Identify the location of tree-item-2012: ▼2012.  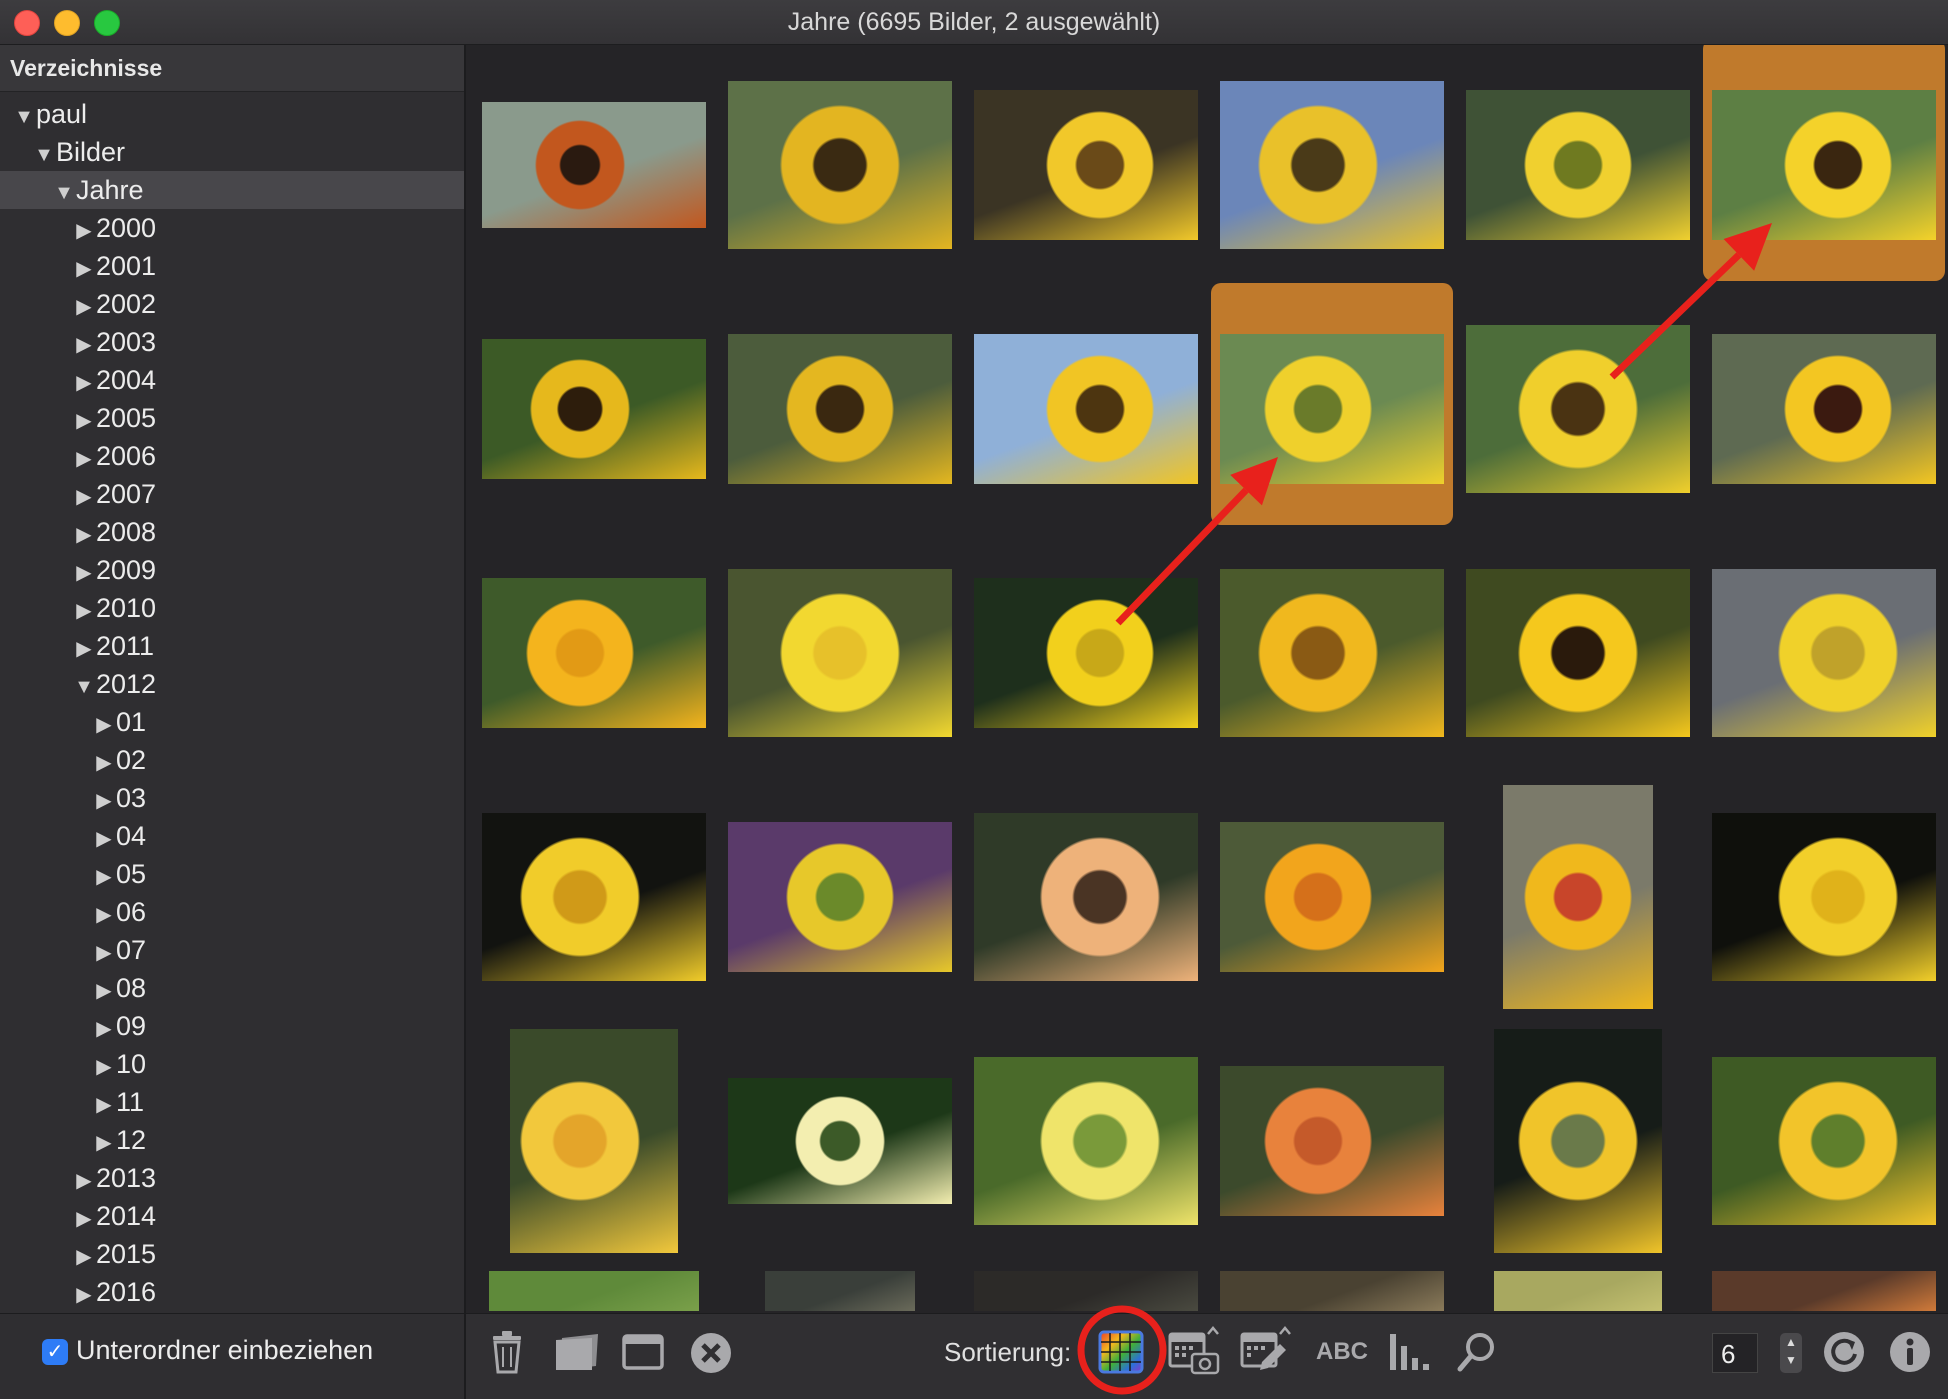
(232, 684).